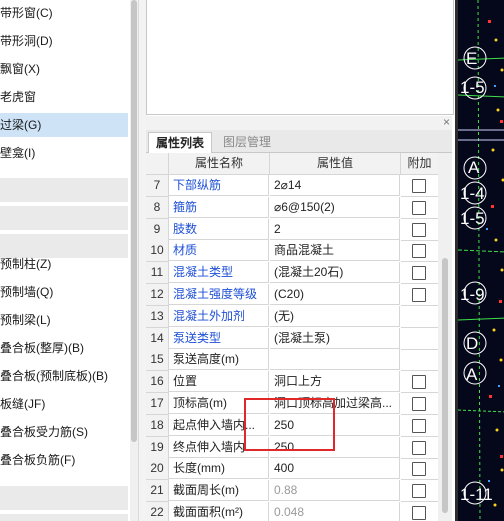 Image resolution: width=504 pixels, height=521 pixels. What do you see at coordinates (335, 511) in the screenshot?
I see `property-value: 0.048` at bounding box center [335, 511].